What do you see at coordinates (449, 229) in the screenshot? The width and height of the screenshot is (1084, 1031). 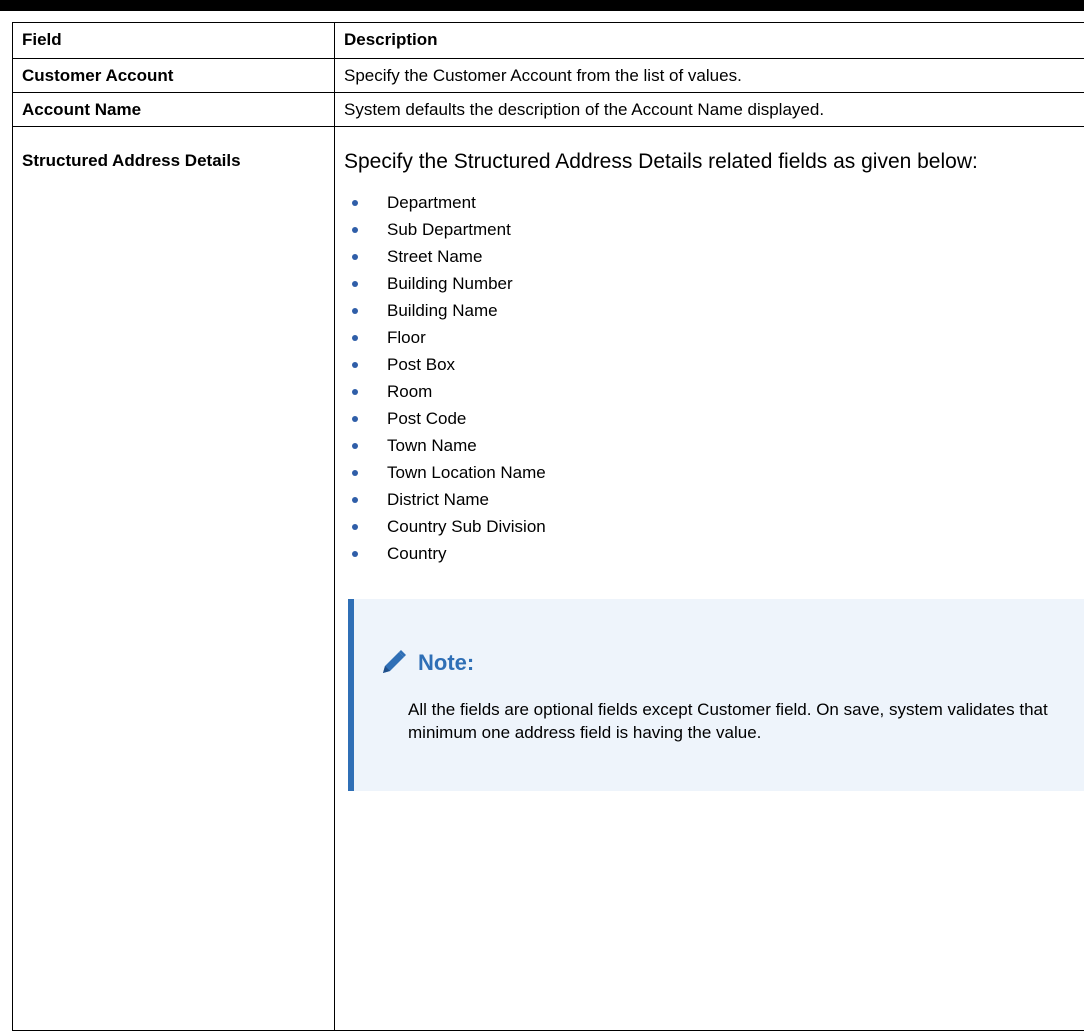 I see `list-item-label: Sub Department` at bounding box center [449, 229].